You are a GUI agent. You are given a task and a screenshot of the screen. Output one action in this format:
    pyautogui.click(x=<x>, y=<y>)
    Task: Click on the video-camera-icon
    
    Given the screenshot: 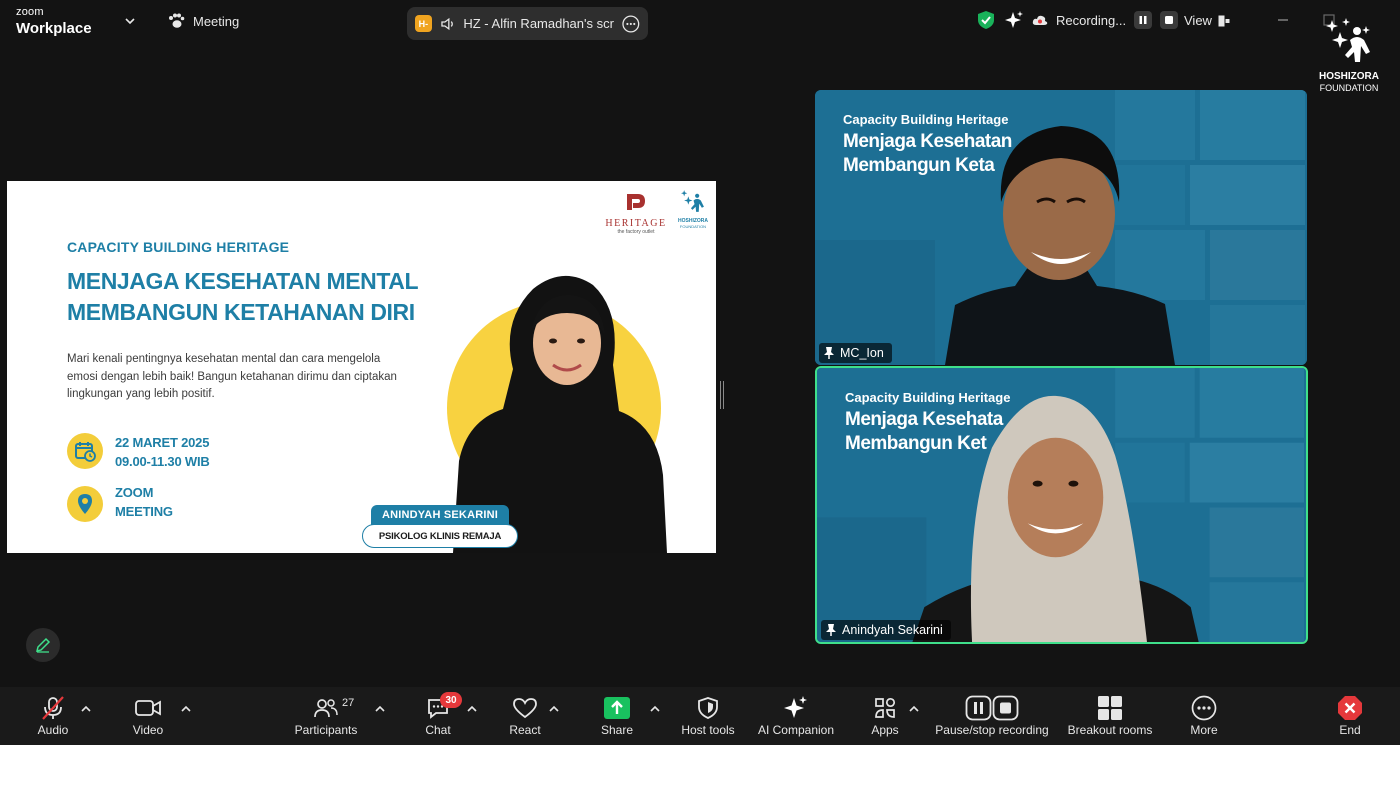 What is the action you would take?
    pyautogui.click(x=148, y=708)
    